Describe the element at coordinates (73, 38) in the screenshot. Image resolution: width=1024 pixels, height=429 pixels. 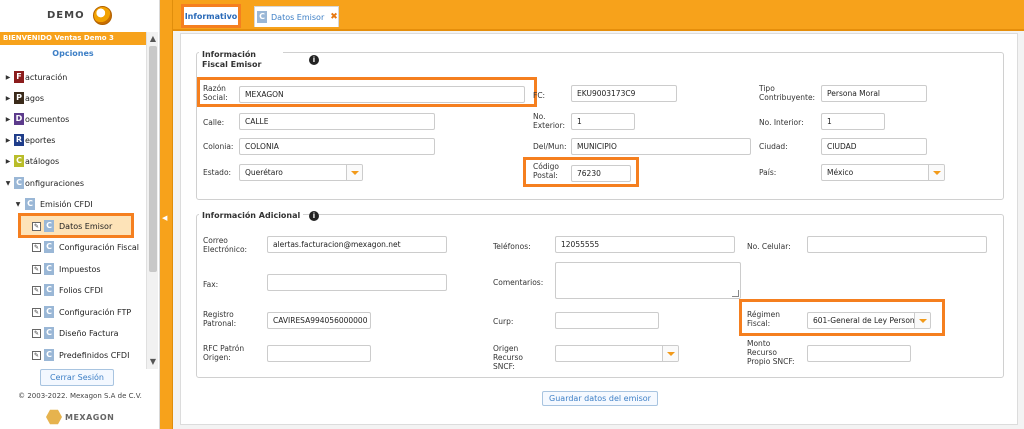
I see `welcome-banner: BIENVENIDO Ventas Demo 3` at that location.